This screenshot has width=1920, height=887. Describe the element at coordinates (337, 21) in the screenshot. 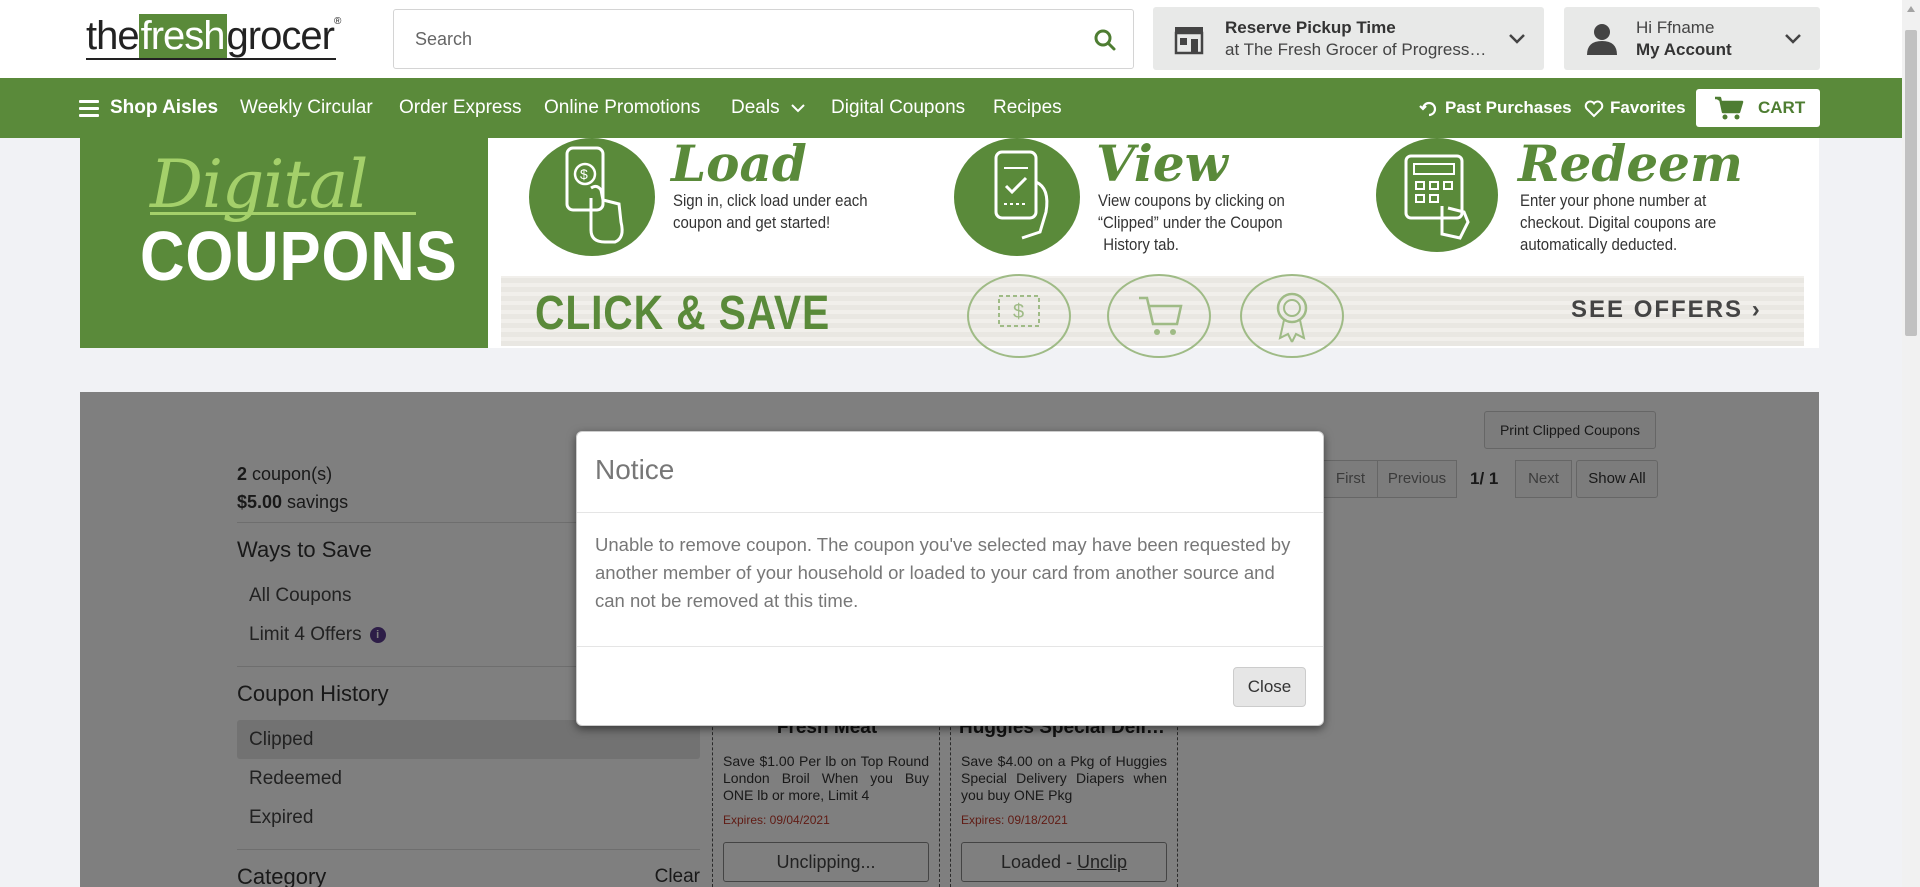

I see `logo-registered-mark: ®` at that location.